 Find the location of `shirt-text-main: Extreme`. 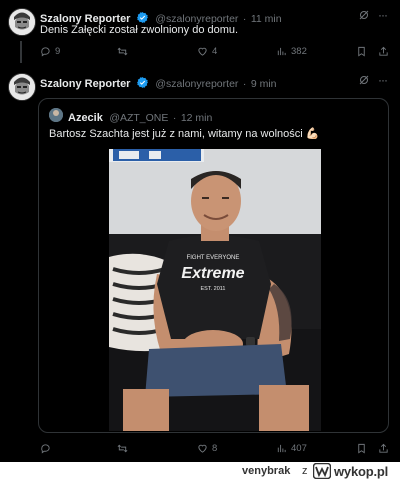

shirt-text-main: Extreme is located at coordinates (212, 273).